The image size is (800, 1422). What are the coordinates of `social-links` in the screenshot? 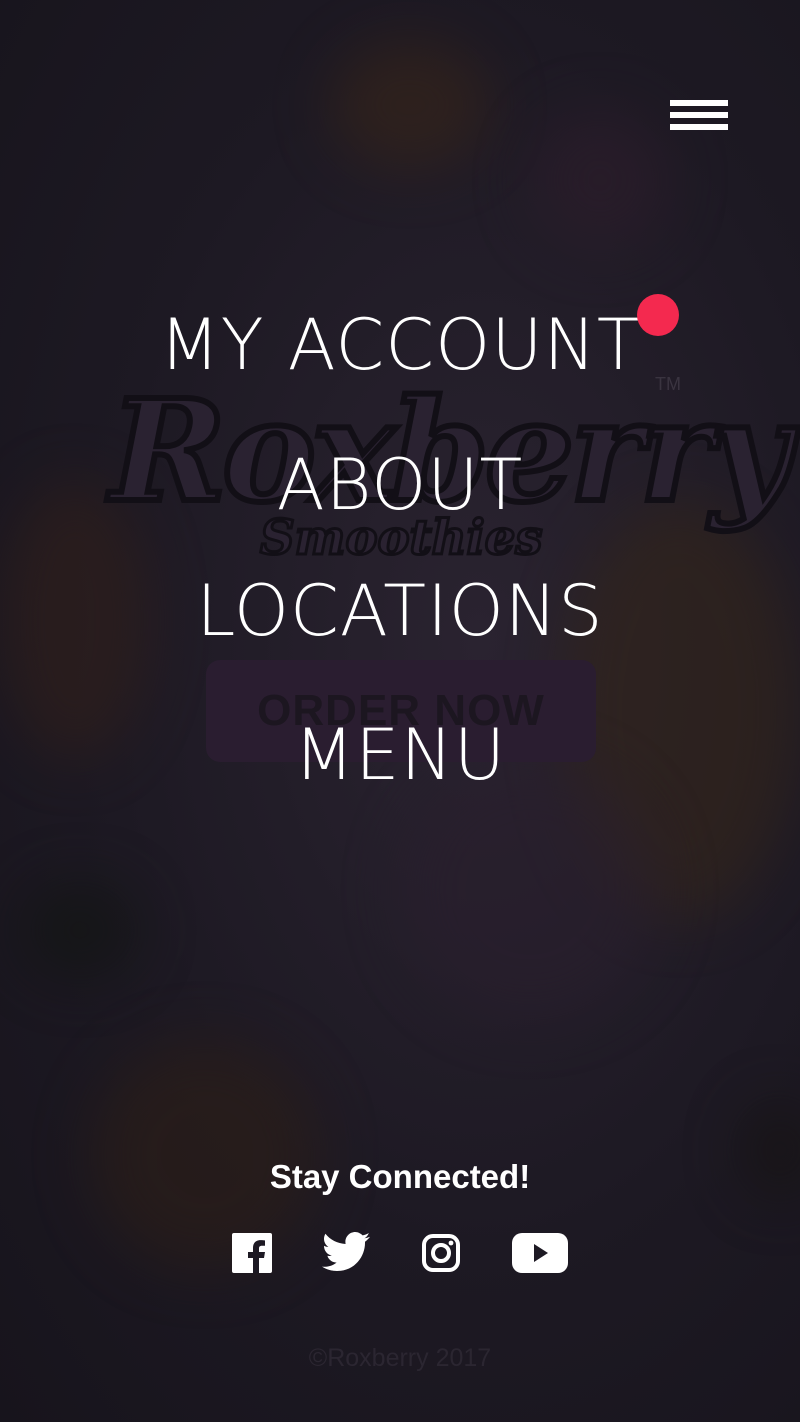 It's located at (400, 1253).